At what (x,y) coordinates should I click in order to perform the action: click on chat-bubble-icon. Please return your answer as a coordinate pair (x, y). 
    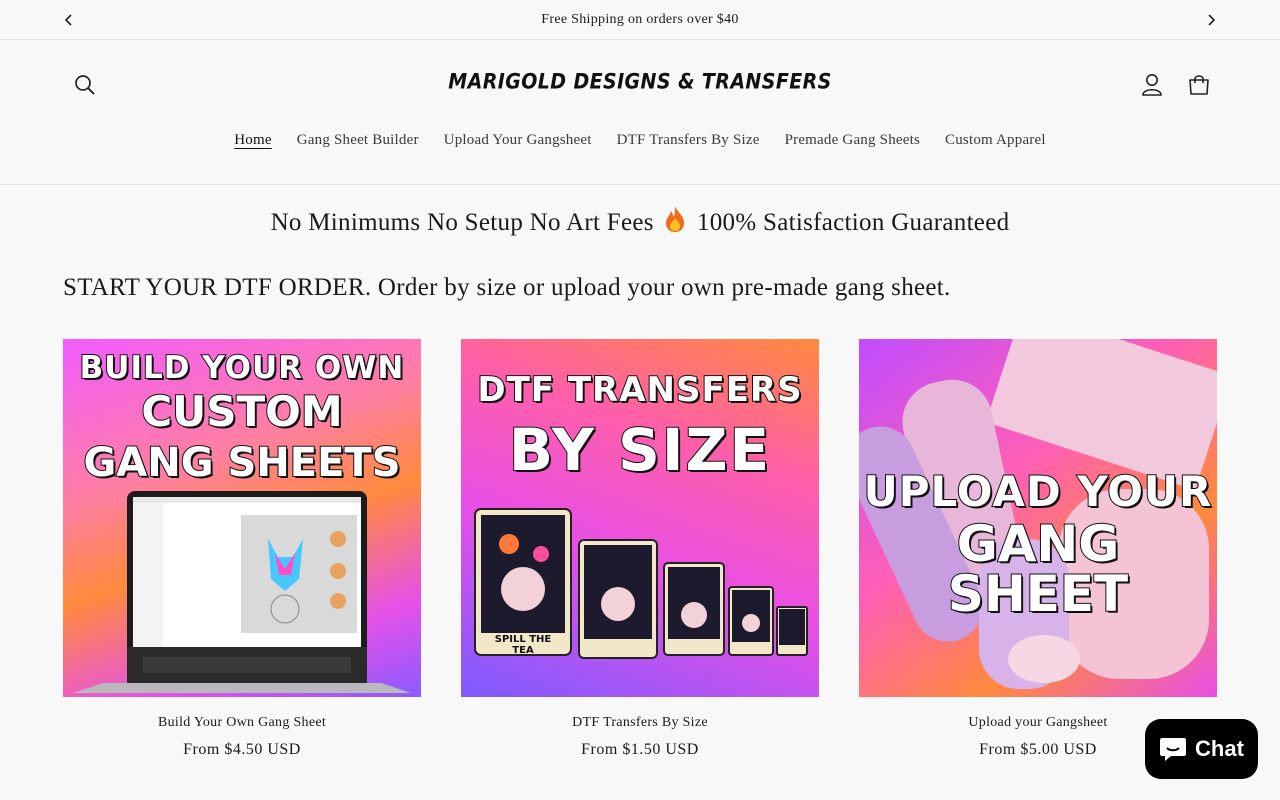
    Looking at the image, I should click on (1173, 749).